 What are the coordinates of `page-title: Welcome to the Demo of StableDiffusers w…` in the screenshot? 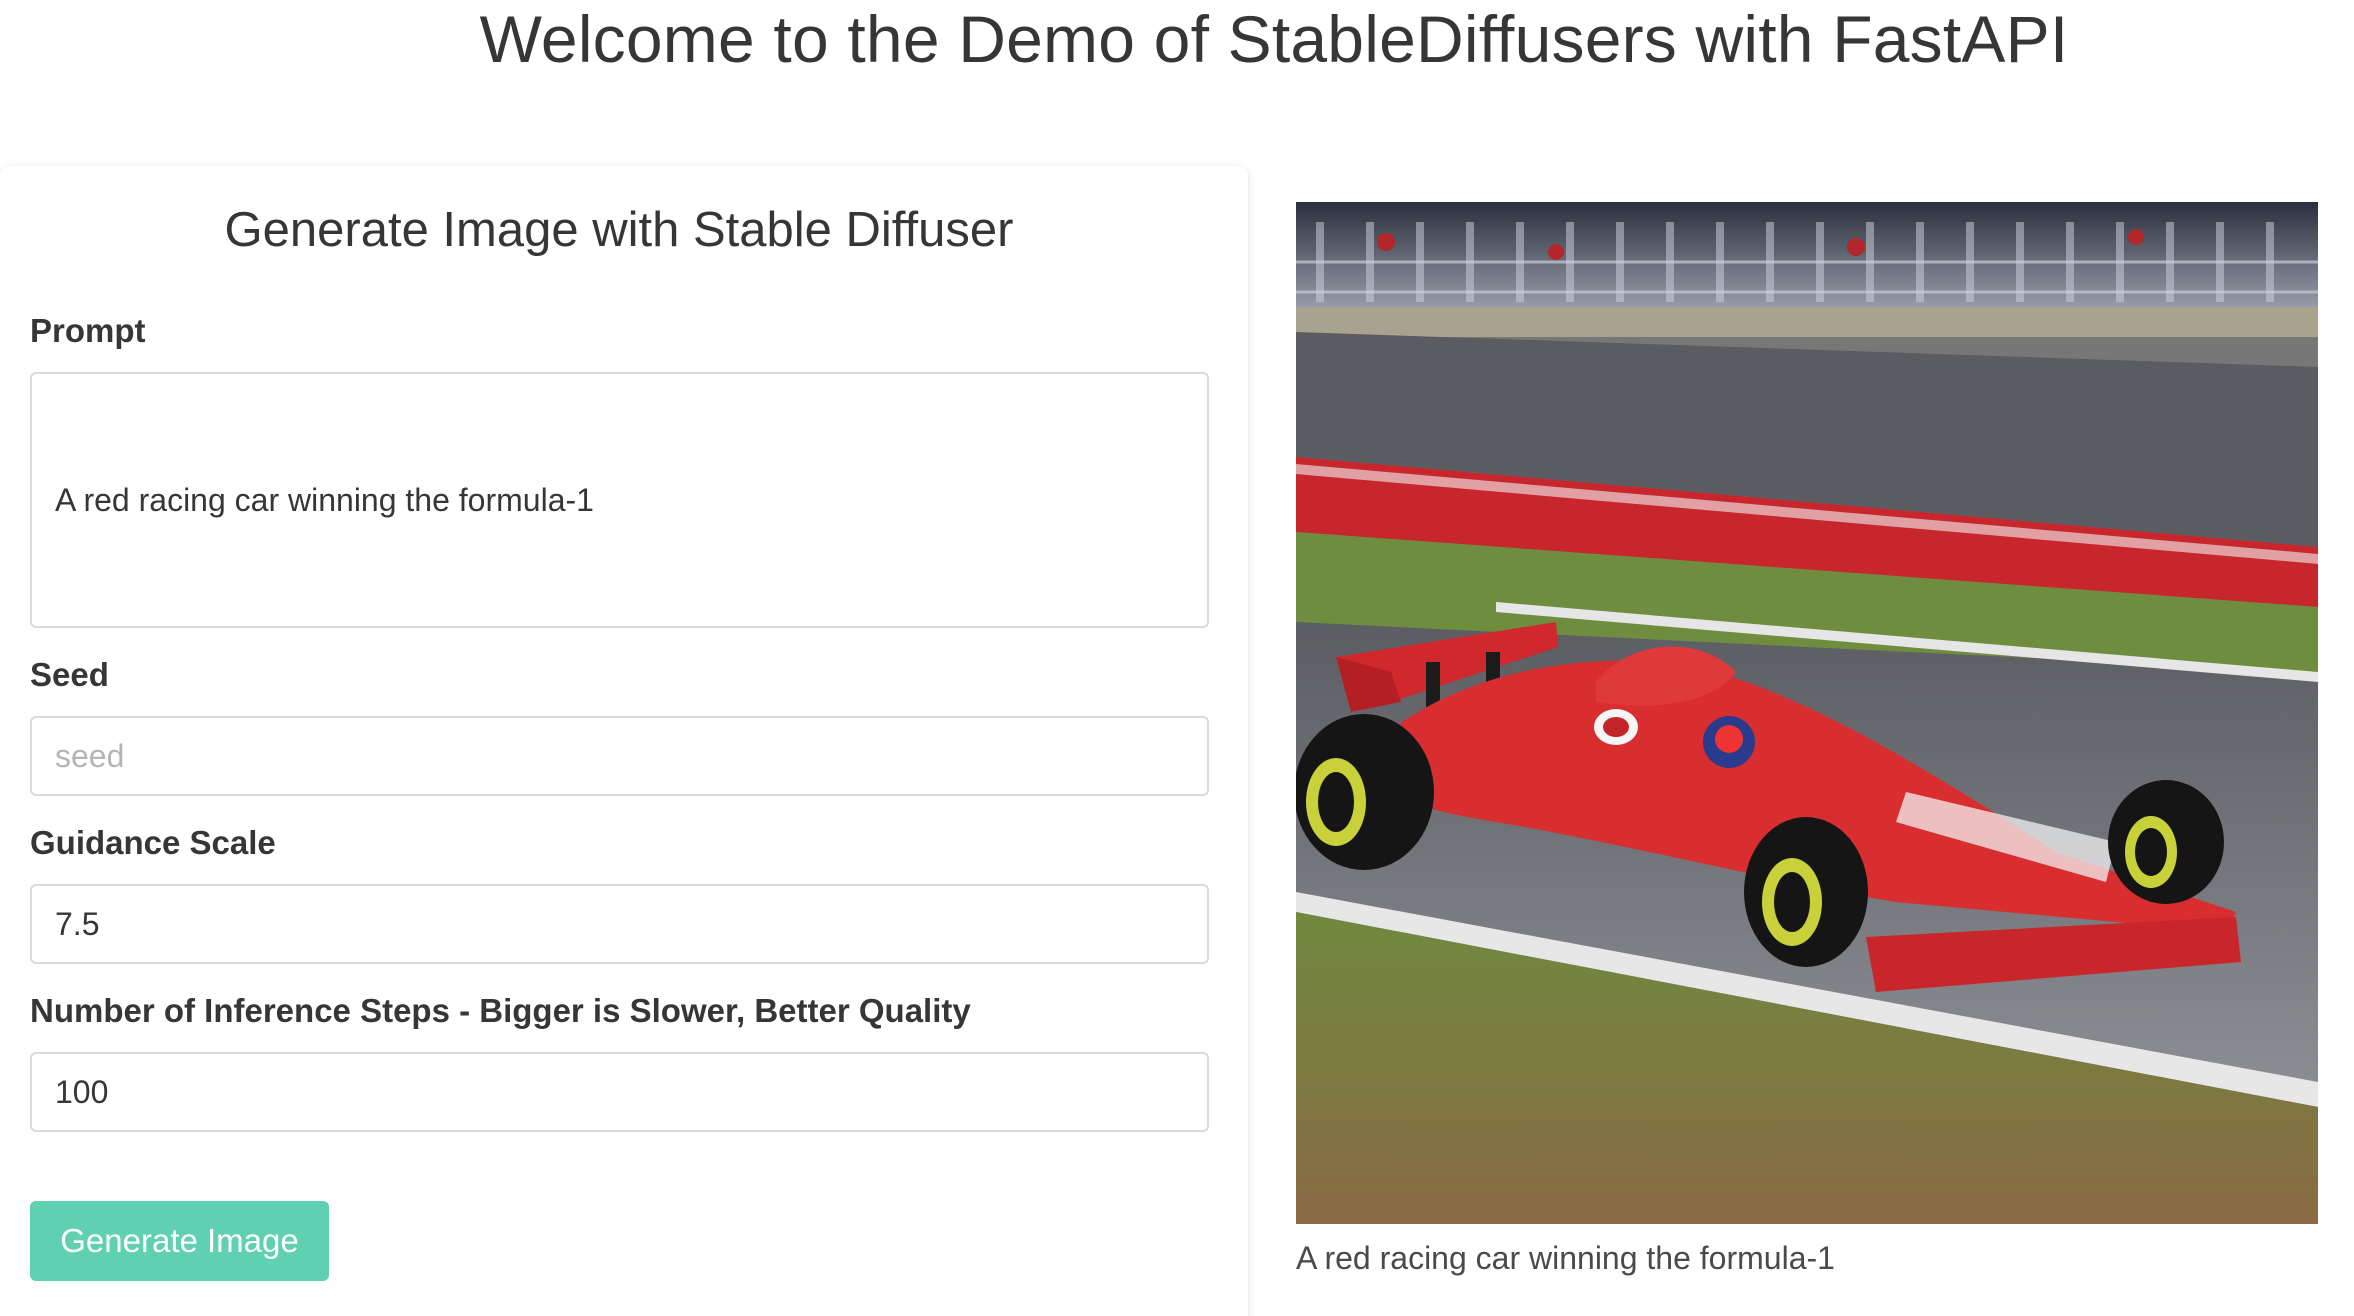 It's located at (1274, 39).